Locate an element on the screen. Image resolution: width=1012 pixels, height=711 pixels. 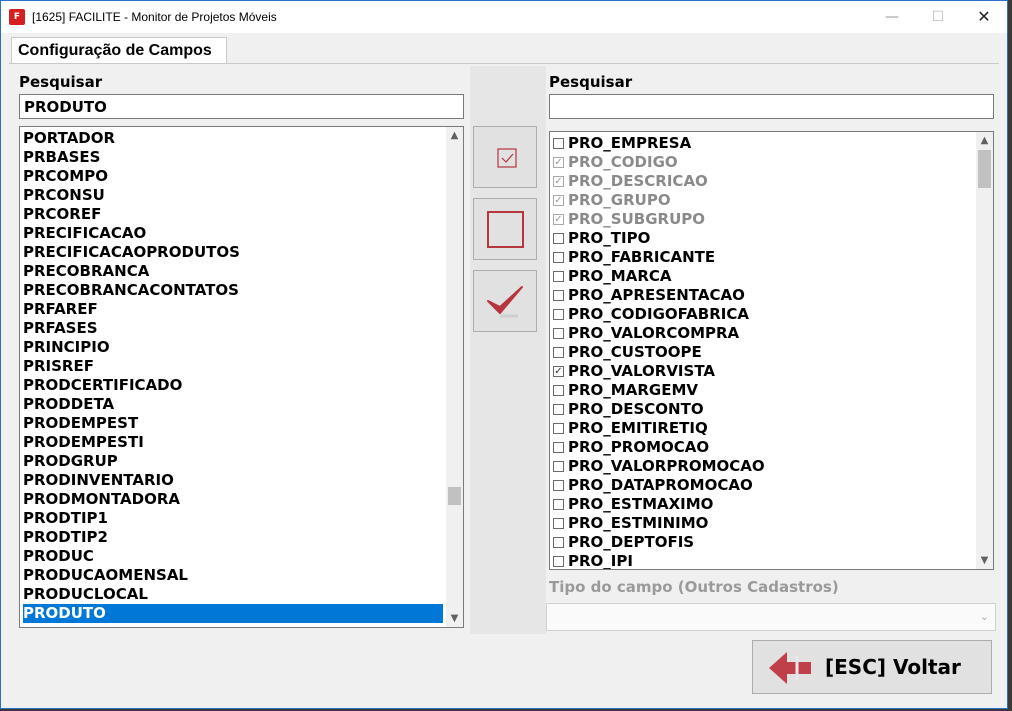
list-item: PORTADOR is located at coordinates (233, 138).